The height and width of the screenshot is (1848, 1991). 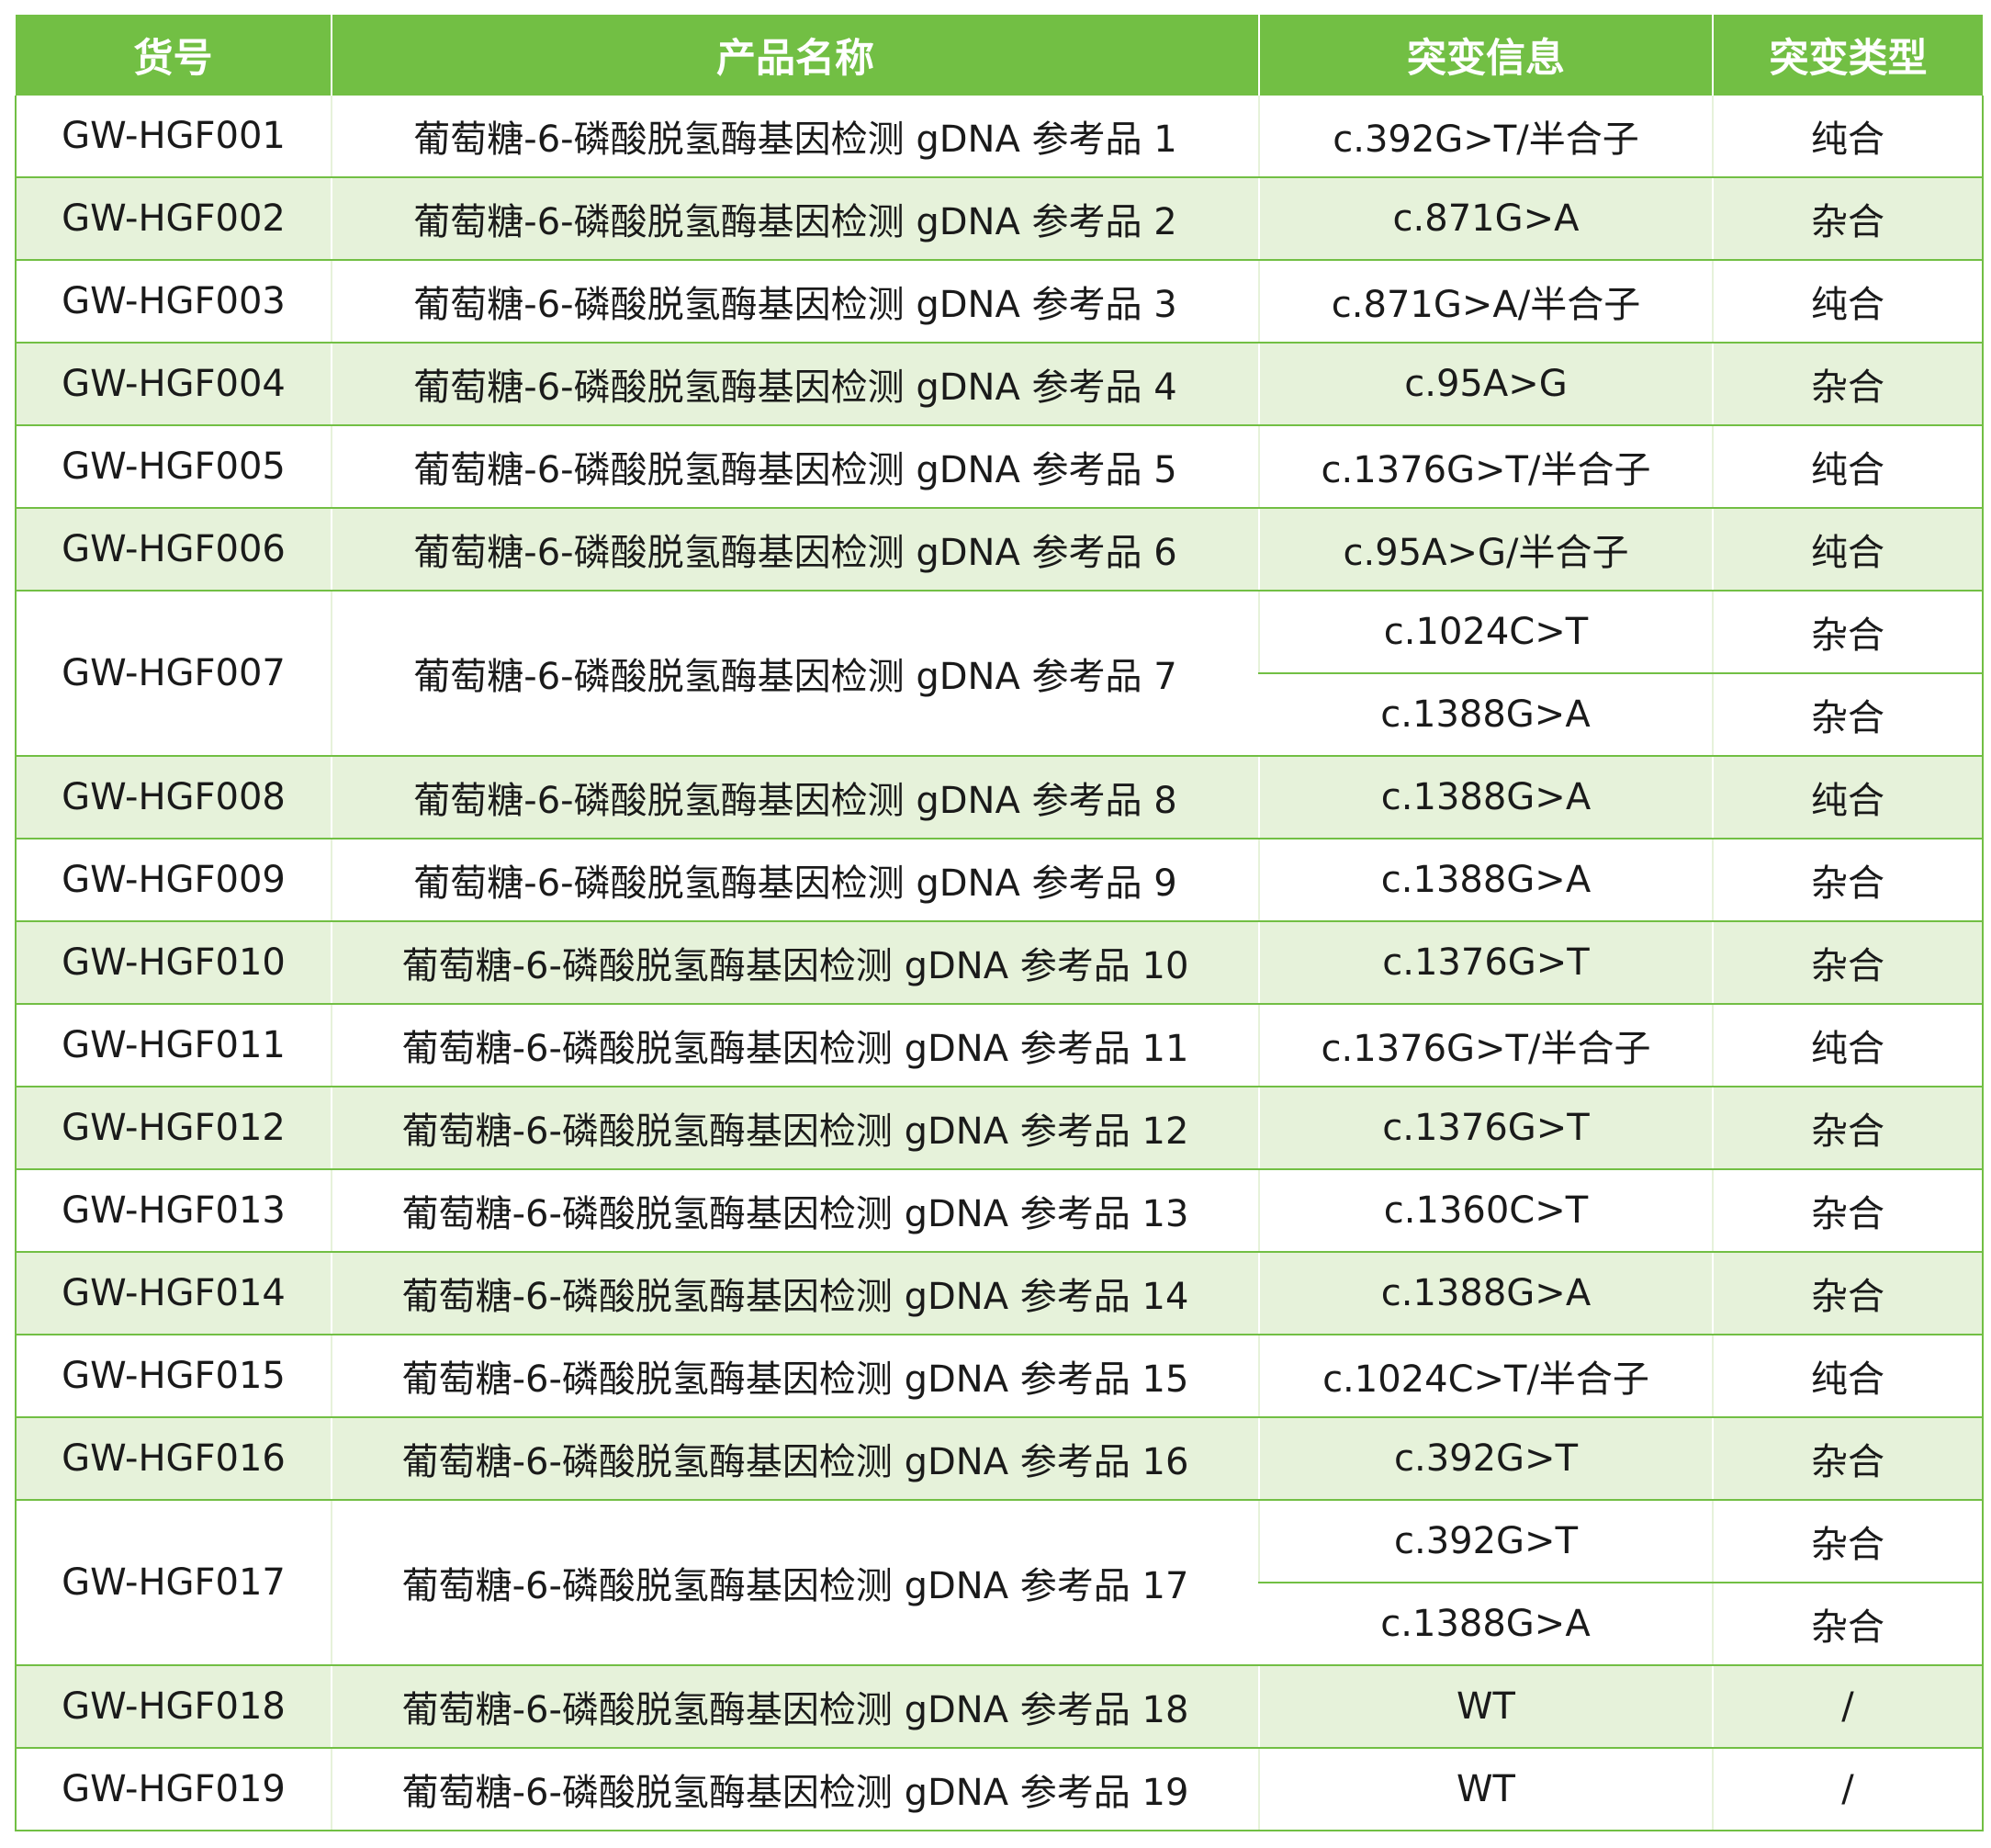 What do you see at coordinates (174, 219) in the screenshot?
I see `item-number-cell: GW-HGF002` at bounding box center [174, 219].